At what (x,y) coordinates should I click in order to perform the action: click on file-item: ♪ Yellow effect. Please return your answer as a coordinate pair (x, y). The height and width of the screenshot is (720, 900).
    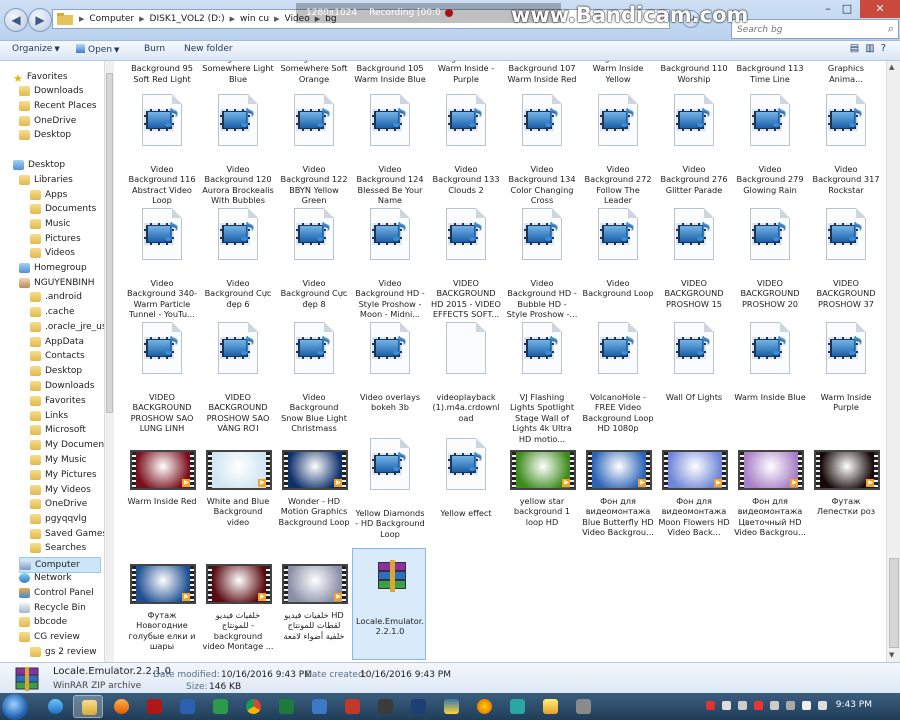
    Looking at the image, I should click on (466, 493).